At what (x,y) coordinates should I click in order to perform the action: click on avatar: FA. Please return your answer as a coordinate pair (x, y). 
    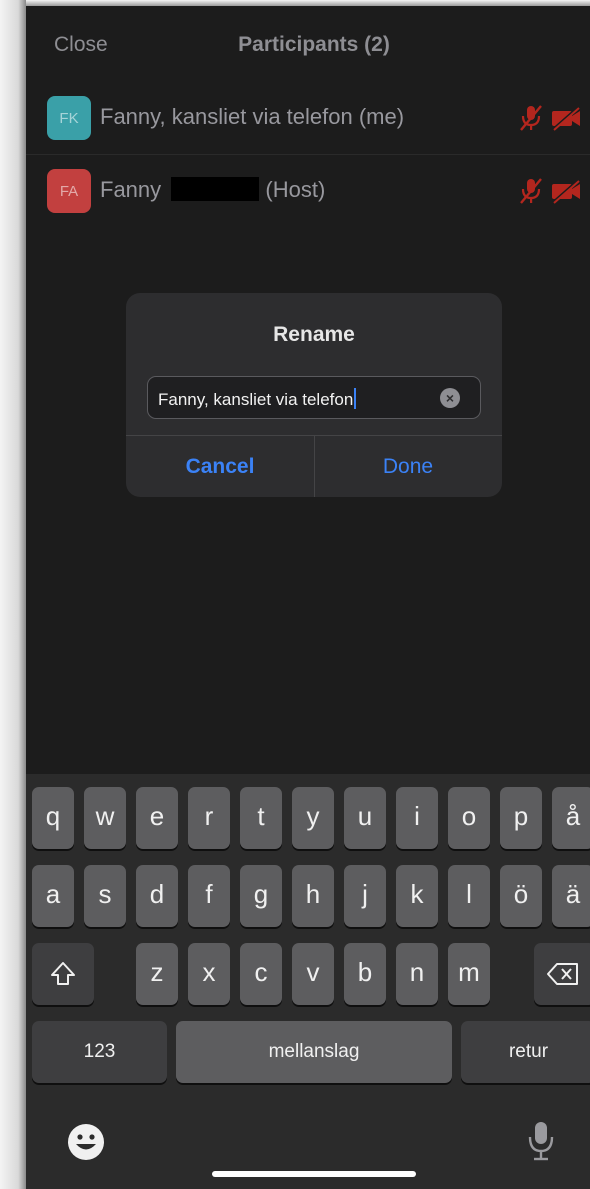
    Looking at the image, I should click on (69, 191).